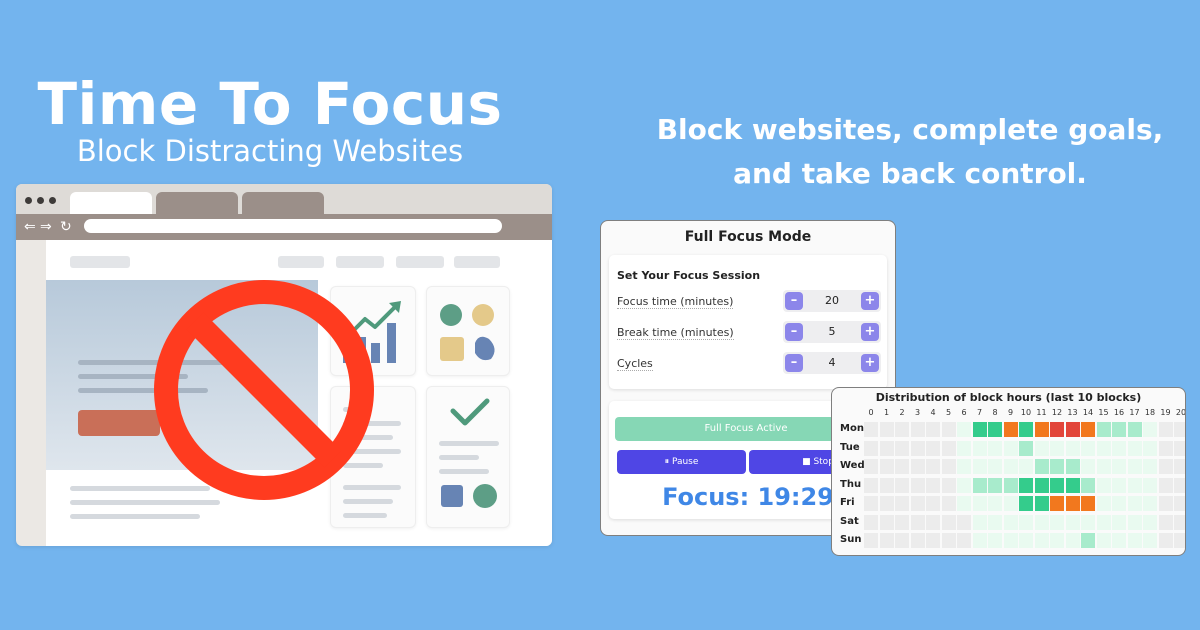 This screenshot has width=1200, height=630. What do you see at coordinates (470, 412) in the screenshot?
I see `checkmark-icon` at bounding box center [470, 412].